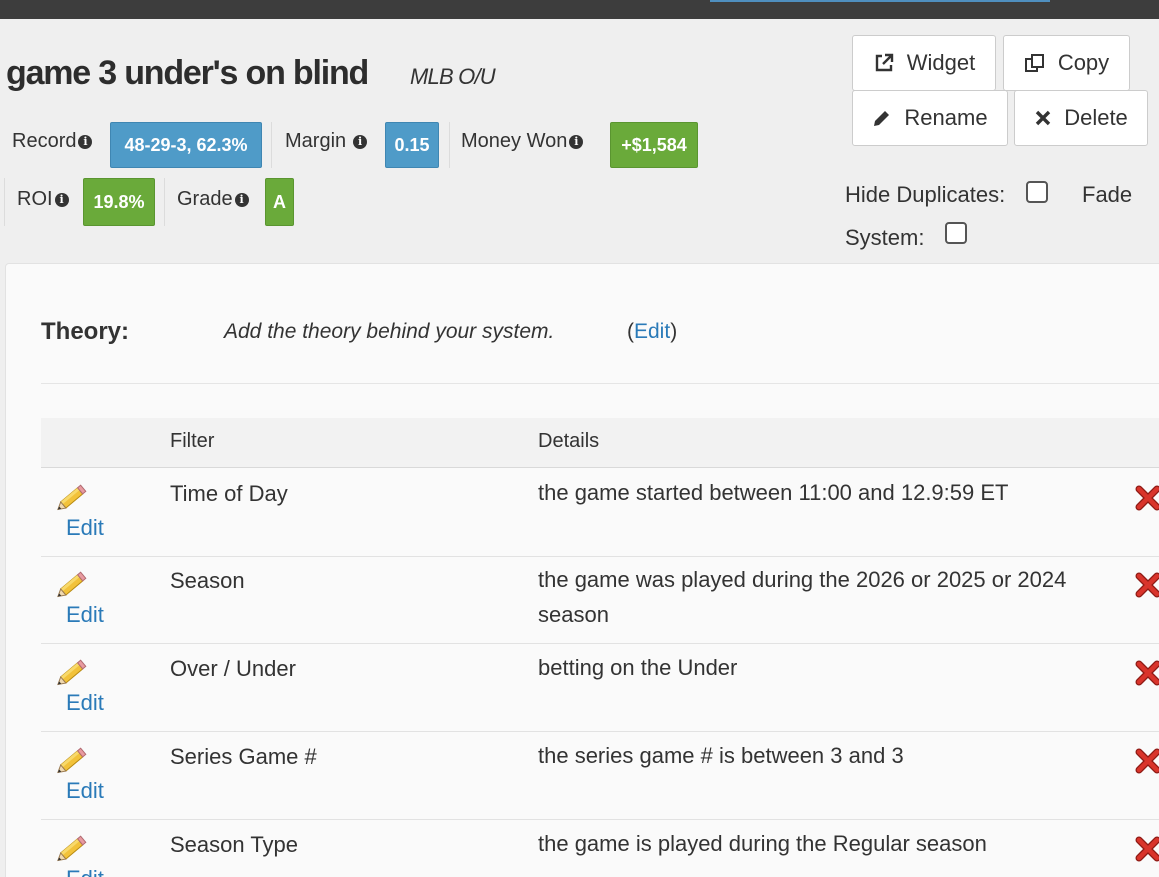  Describe the element at coordinates (1035, 63) in the screenshot. I see `copy-icon` at that location.